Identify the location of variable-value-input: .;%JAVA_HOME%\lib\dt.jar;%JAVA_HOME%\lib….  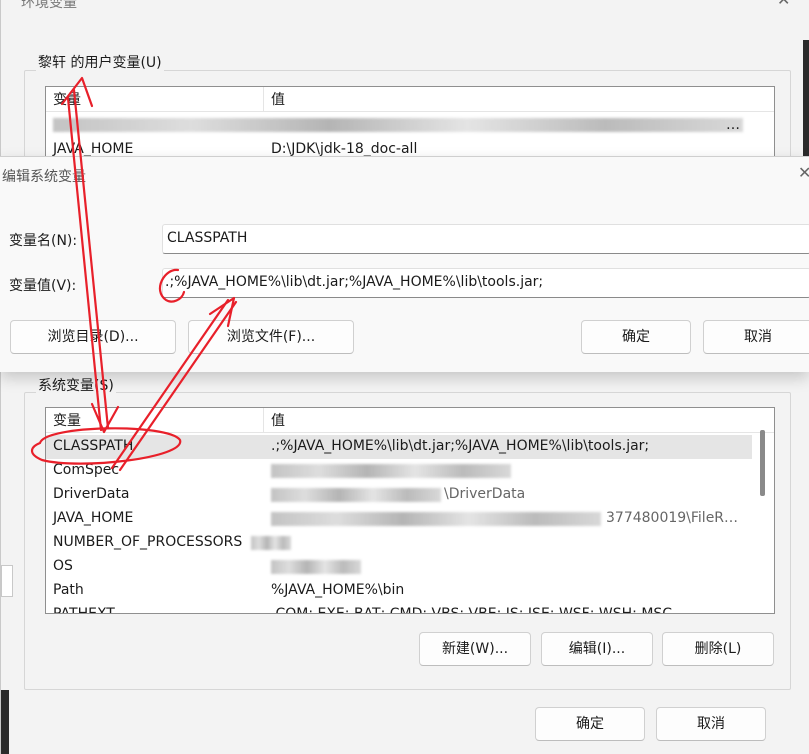
(485, 283).